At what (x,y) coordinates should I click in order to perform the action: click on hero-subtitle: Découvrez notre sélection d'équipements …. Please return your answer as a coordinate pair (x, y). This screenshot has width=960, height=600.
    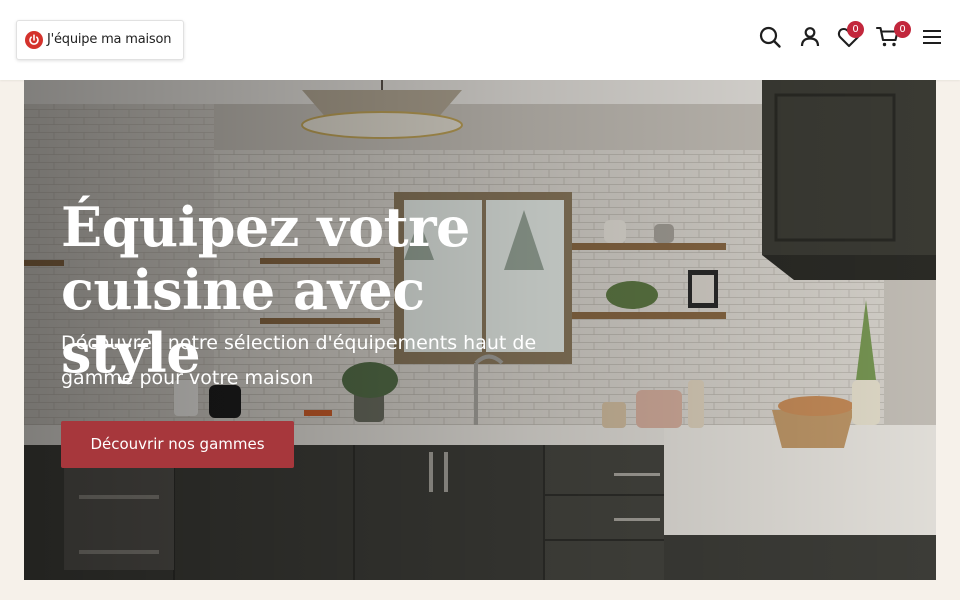
    Looking at the image, I should click on (299, 360).